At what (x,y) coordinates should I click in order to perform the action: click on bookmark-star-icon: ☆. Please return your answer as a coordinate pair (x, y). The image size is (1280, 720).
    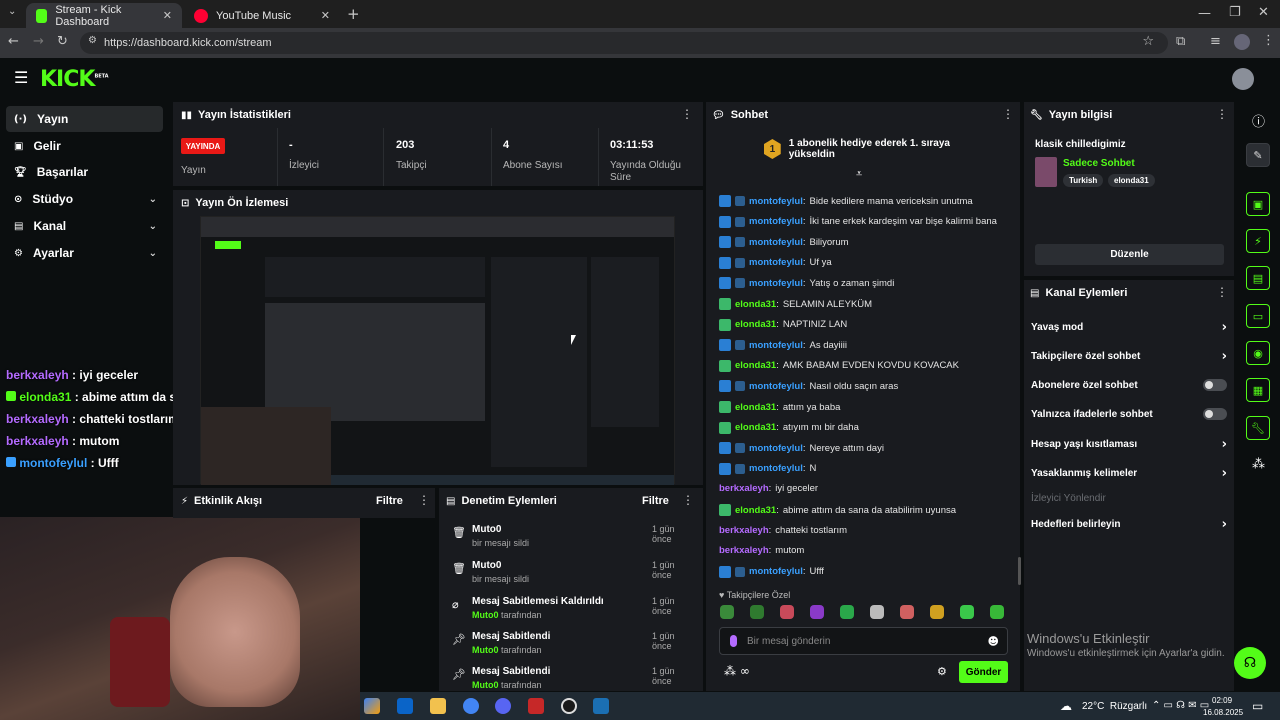
    Looking at the image, I should click on (1148, 41).